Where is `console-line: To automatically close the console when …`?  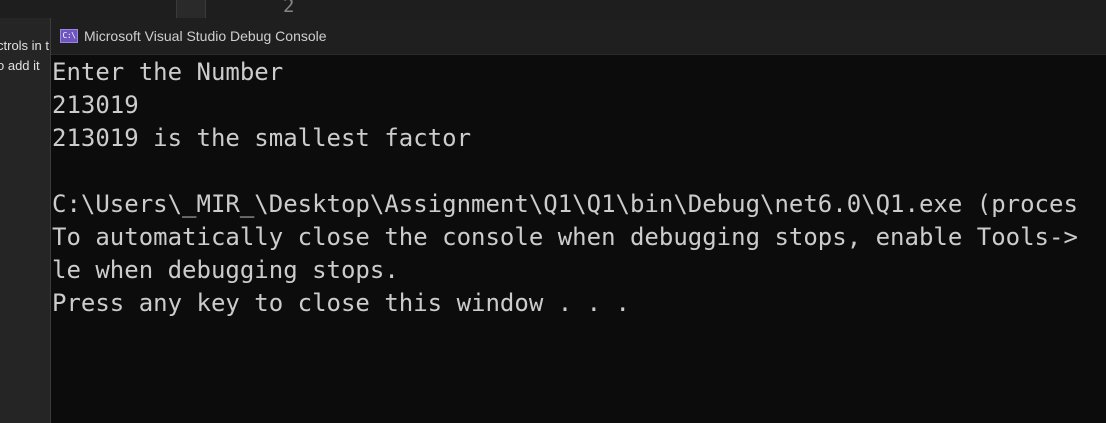 console-line: To automatically close the console when … is located at coordinates (565, 237).